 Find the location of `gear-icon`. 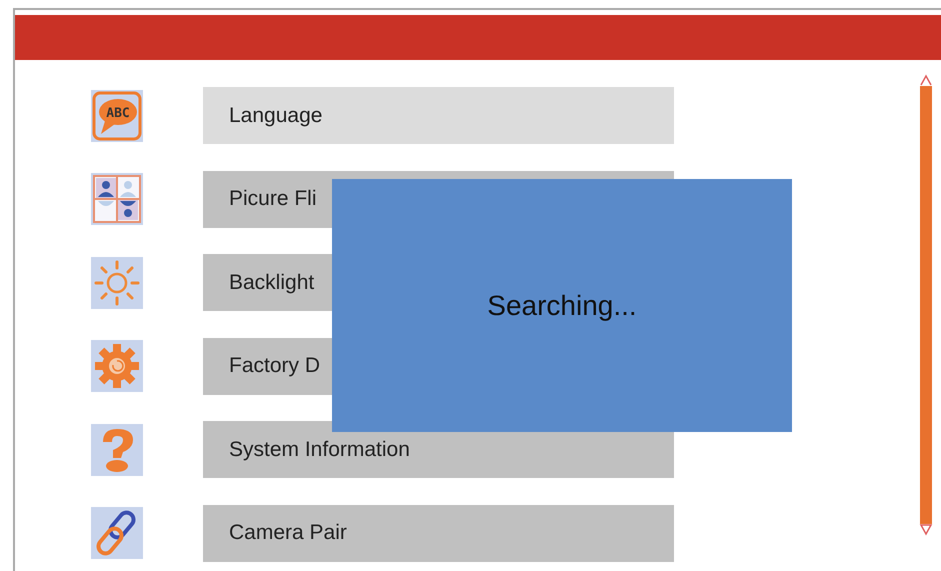

gear-icon is located at coordinates (117, 366).